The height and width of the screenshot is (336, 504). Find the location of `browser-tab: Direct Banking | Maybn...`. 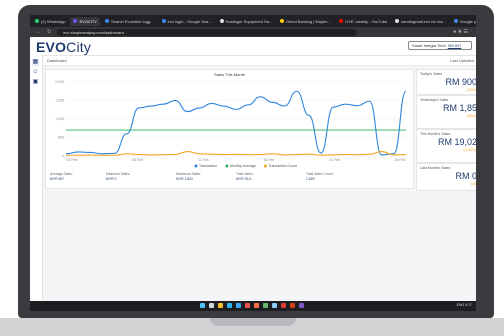

browser-tab: Direct Banking | Maybn... is located at coordinates (305, 21).